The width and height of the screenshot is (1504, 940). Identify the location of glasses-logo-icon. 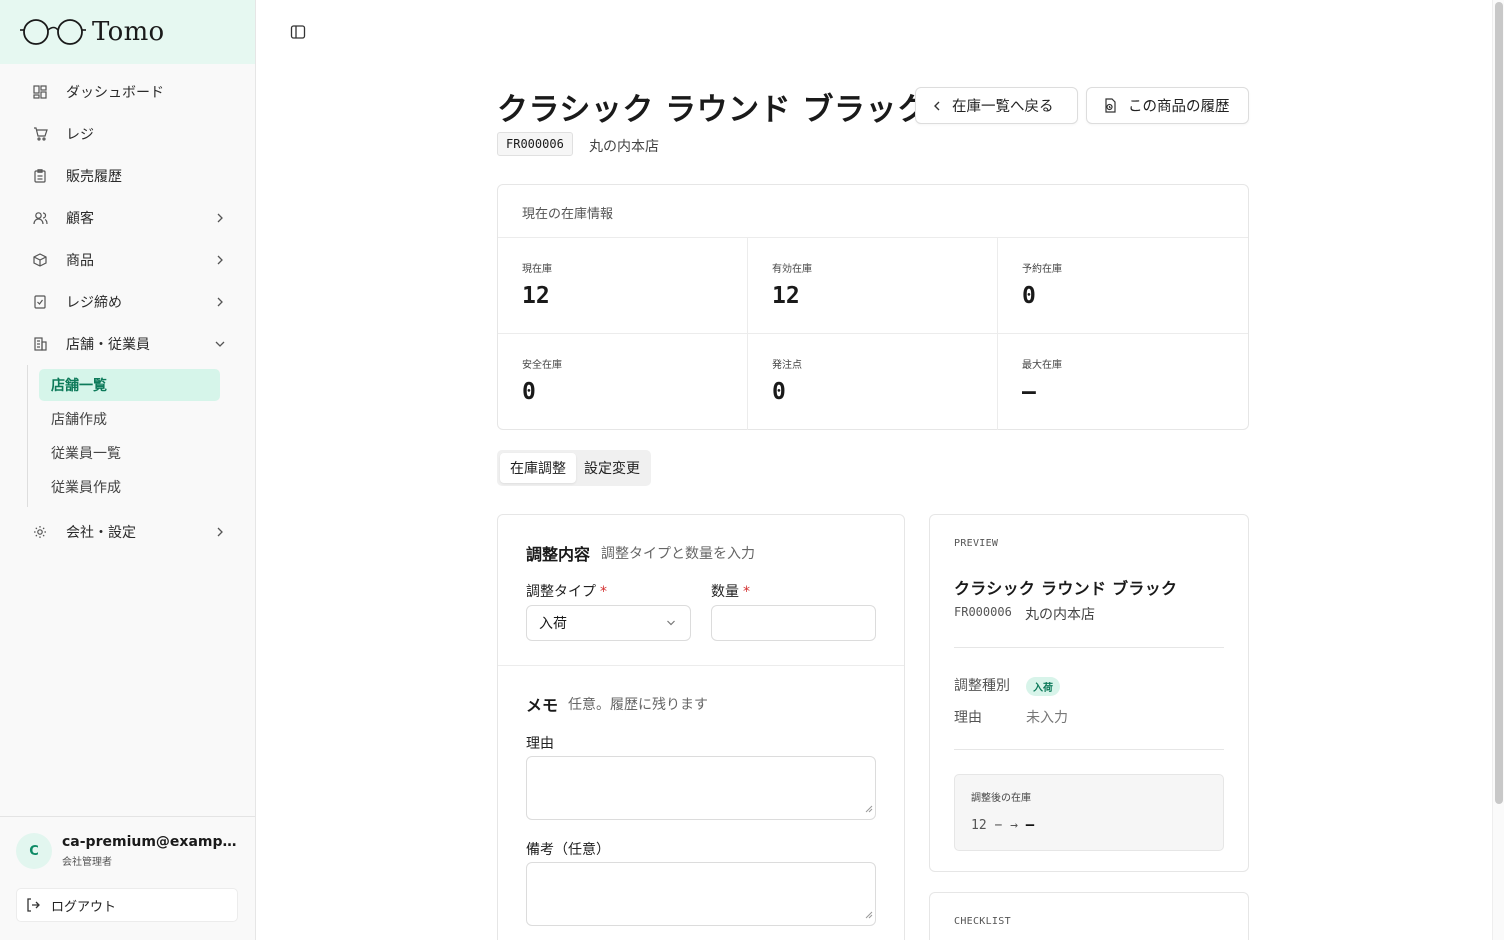
(53, 32).